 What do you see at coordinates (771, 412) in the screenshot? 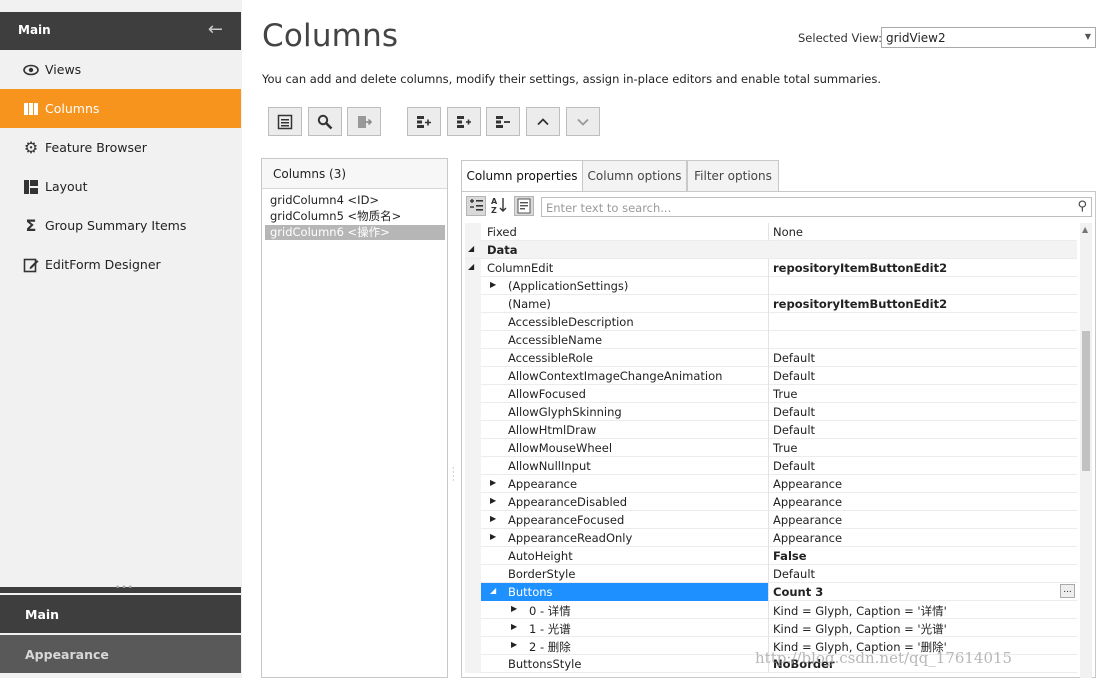
I see `property-row: AllowGlyphSkinning Default` at bounding box center [771, 412].